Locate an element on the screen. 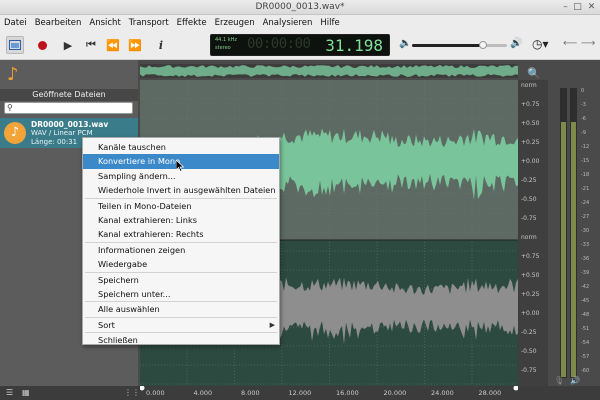 This screenshot has width=600, height=400. file-name: DR0000_0013.wav is located at coordinates (70, 124).